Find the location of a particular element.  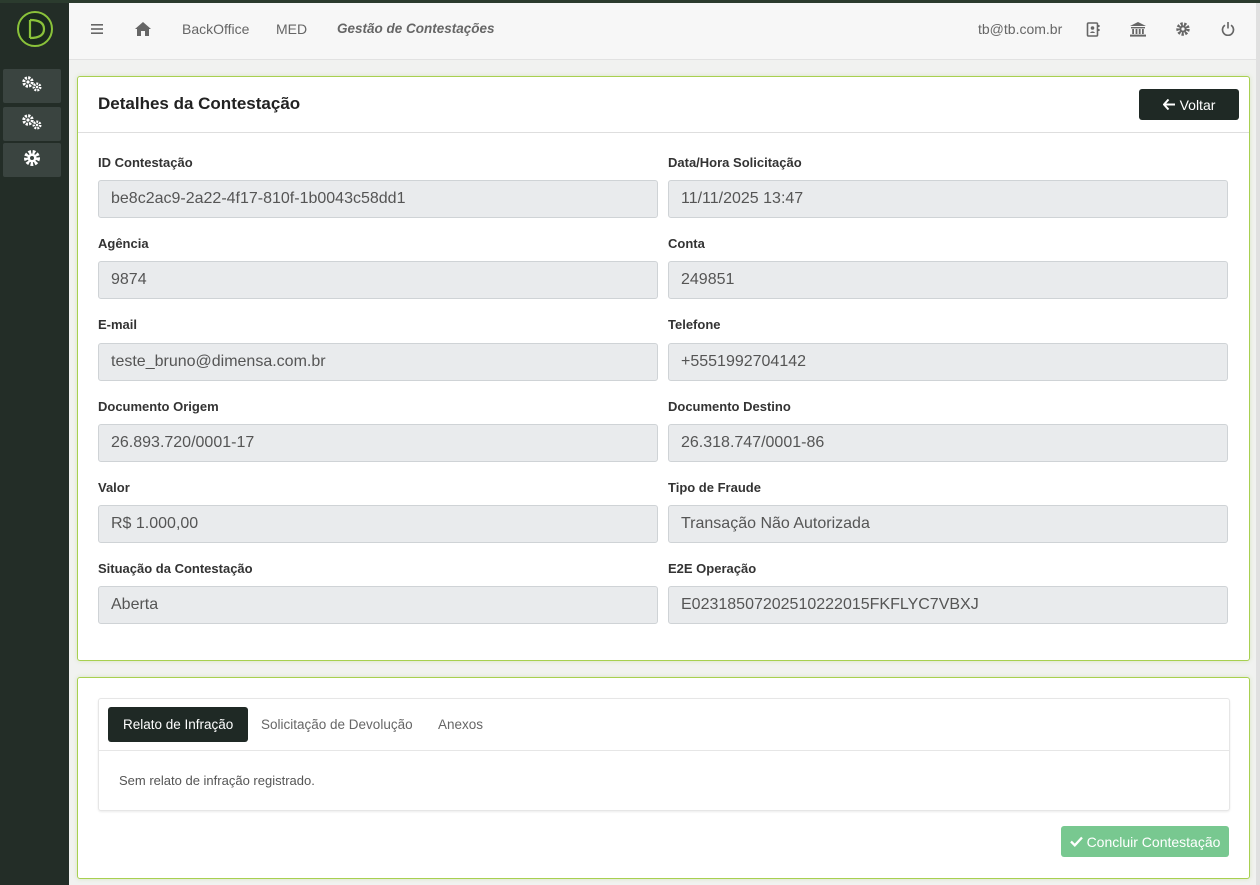

label-valor: Valor is located at coordinates (114, 487).